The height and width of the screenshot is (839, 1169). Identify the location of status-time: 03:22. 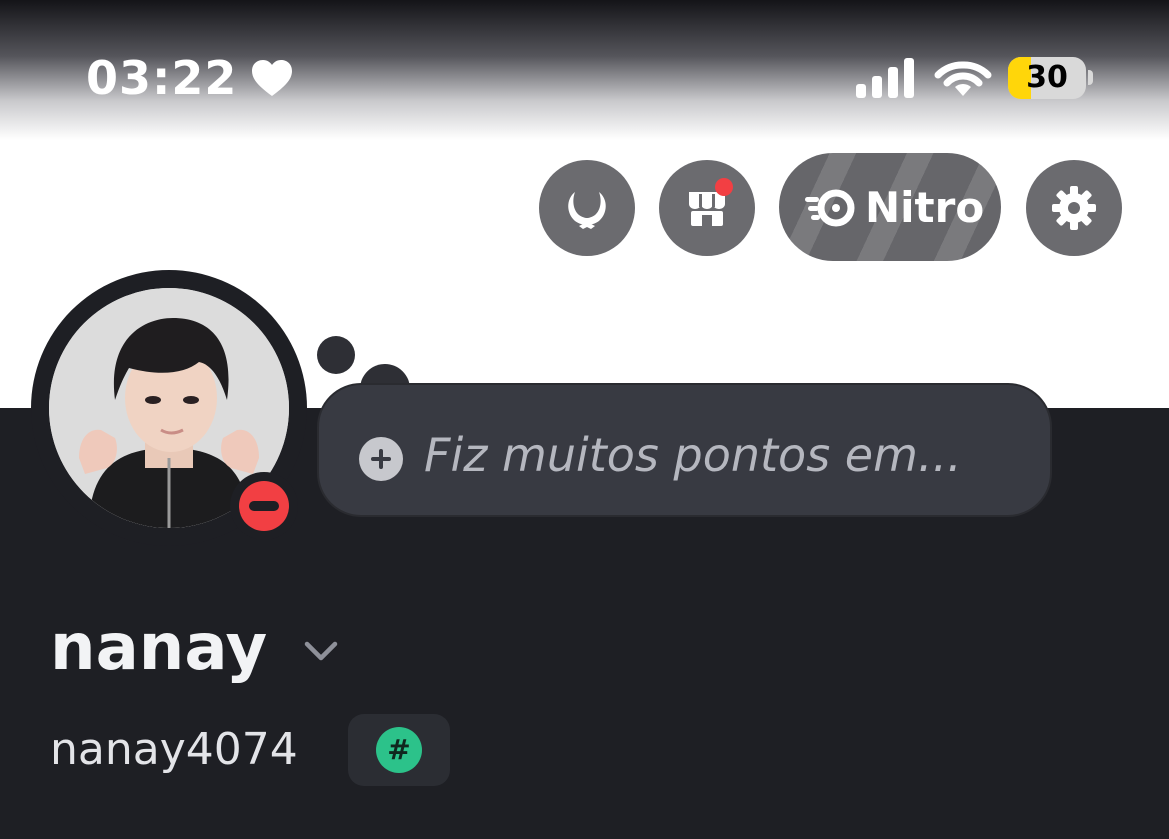
(162, 78).